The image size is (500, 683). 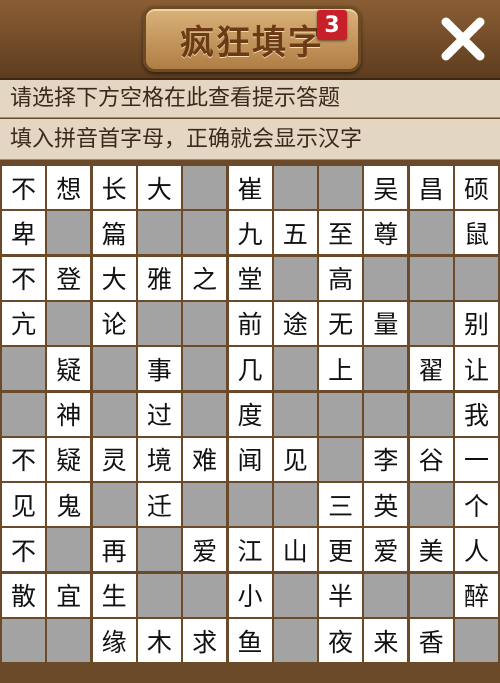 I want to click on grid-cell: 宜, so click(x=69, y=595).